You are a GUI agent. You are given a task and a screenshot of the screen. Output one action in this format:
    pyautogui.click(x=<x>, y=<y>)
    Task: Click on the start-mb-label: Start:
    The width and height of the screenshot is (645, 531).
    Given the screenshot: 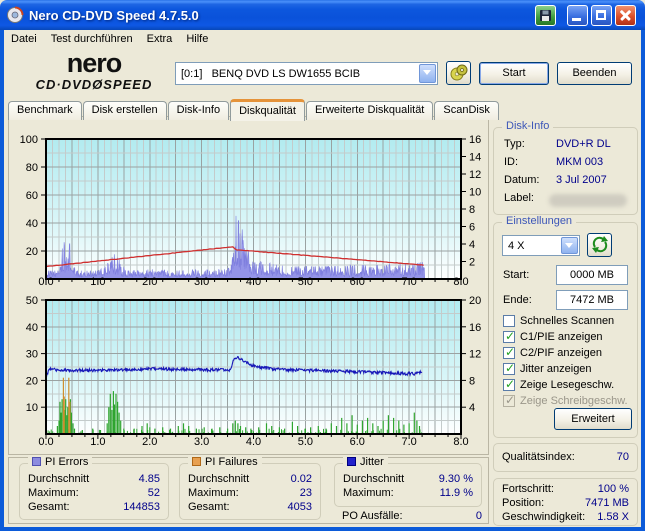 What is the action you would take?
    pyautogui.click(x=516, y=275)
    